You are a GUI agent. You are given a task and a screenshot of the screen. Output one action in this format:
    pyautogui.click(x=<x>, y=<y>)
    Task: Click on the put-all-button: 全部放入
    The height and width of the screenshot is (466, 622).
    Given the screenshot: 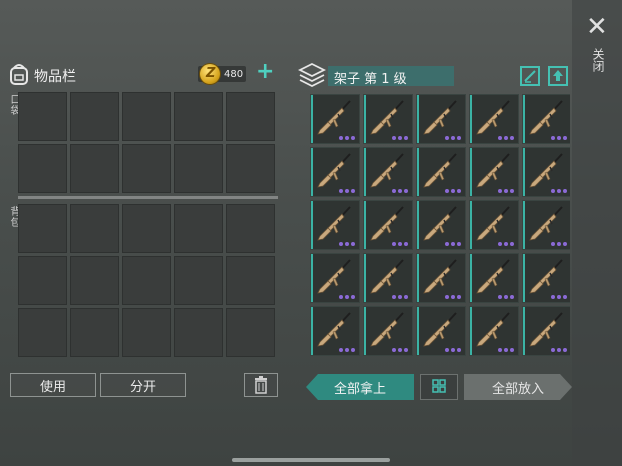 What is the action you would take?
    pyautogui.click(x=518, y=387)
    